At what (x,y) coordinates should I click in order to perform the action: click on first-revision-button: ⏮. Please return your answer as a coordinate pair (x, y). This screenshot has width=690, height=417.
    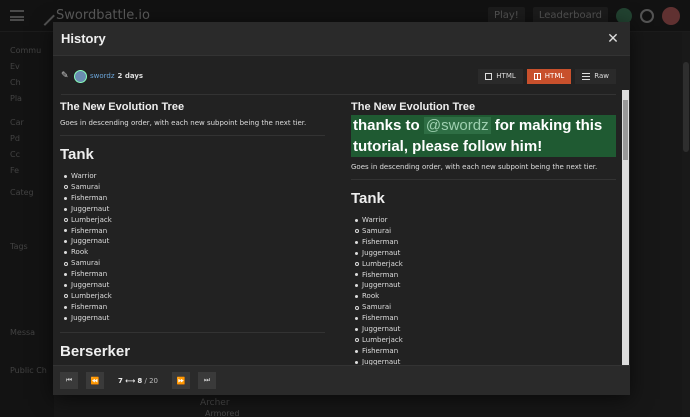
    Looking at the image, I should click on (69, 380).